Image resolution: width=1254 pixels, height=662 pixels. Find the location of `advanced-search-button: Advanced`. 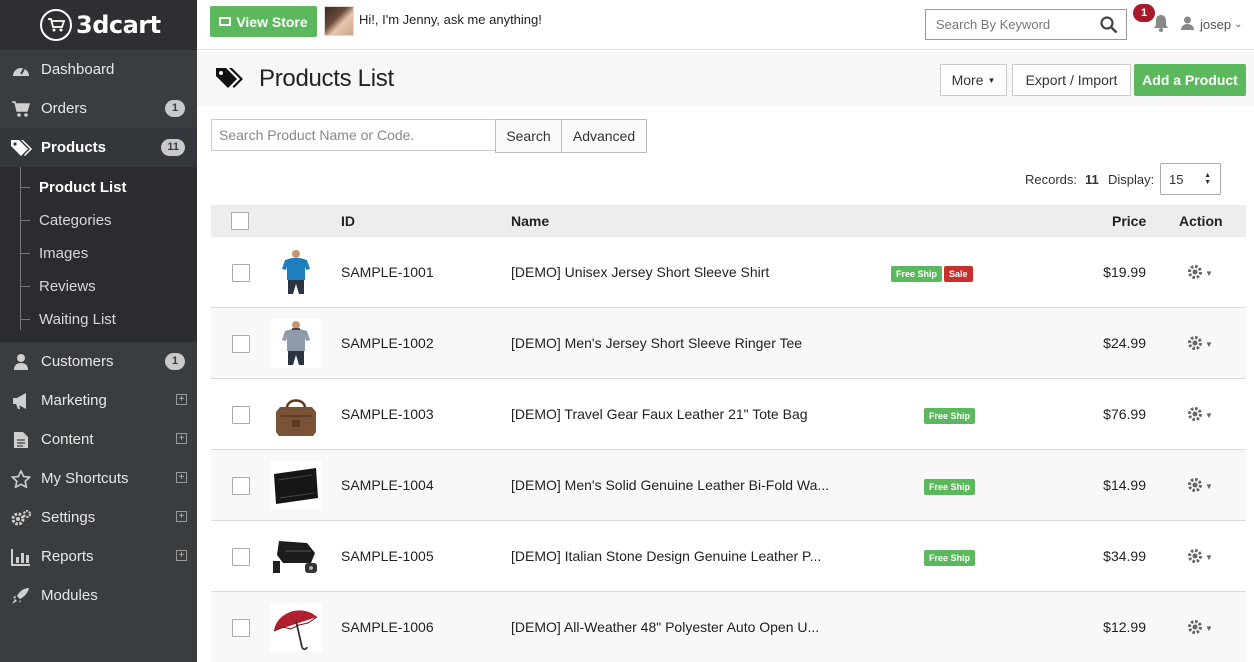

advanced-search-button: Advanced is located at coordinates (604, 136).